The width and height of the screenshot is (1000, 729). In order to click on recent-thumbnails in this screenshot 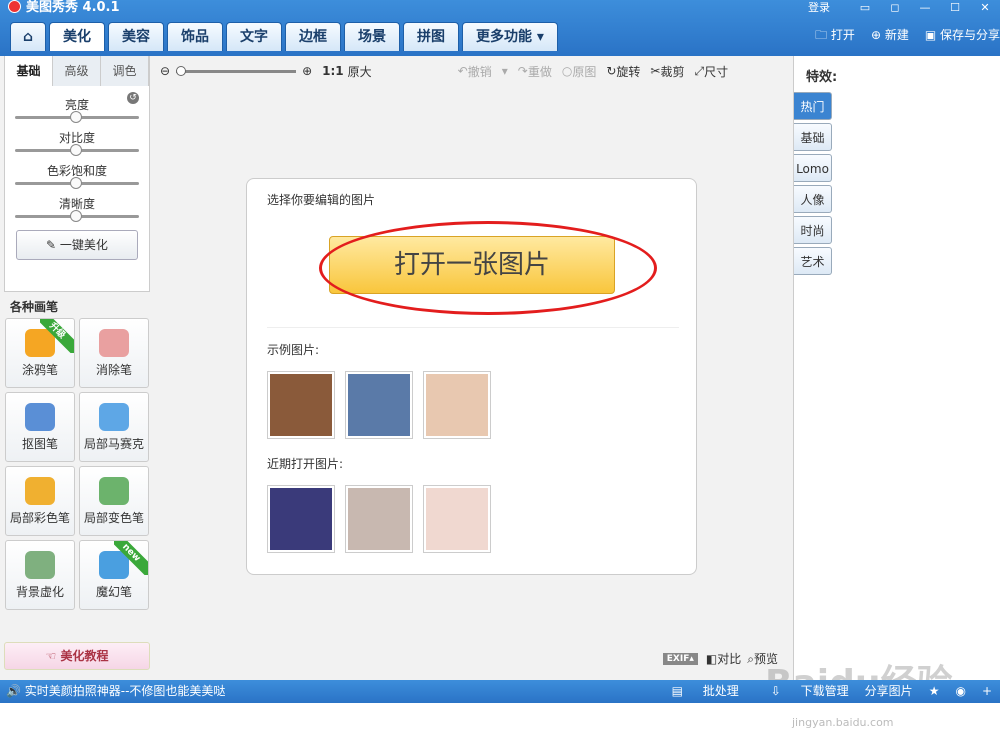, I will do `click(384, 519)`.